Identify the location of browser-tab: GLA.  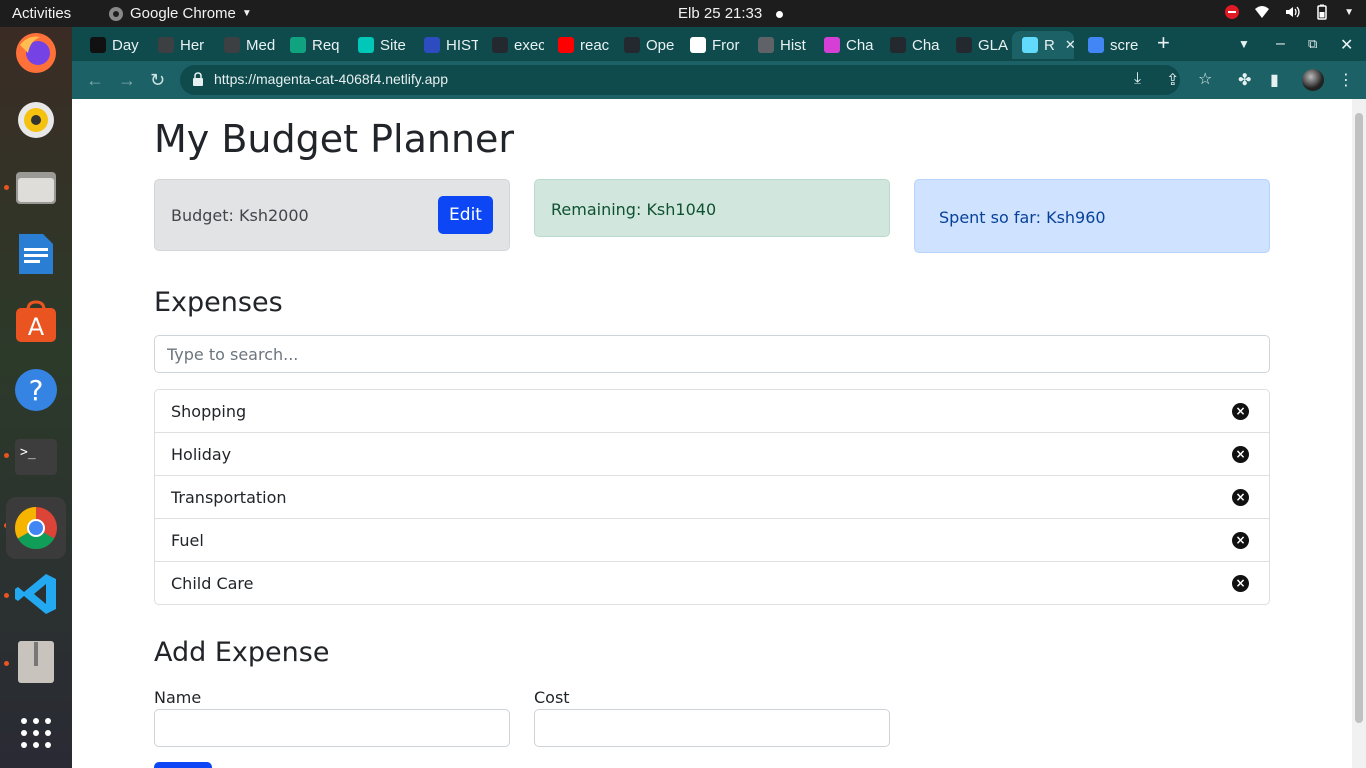
(977, 45).